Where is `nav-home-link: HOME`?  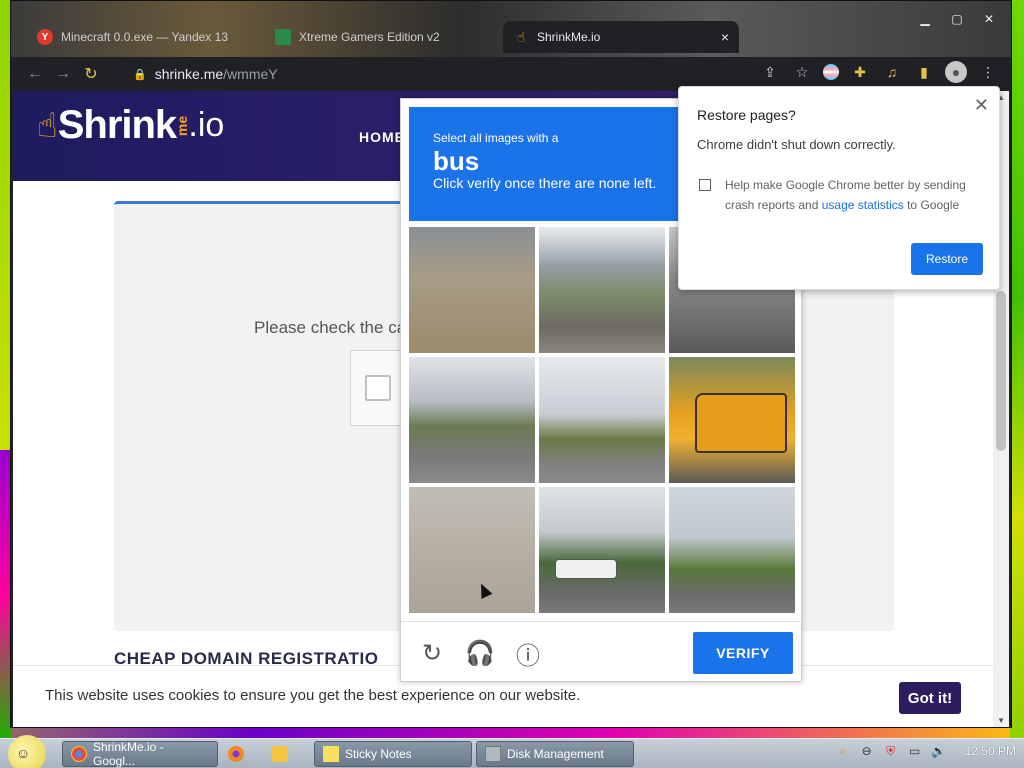
nav-home-link: HOME is located at coordinates (382, 137).